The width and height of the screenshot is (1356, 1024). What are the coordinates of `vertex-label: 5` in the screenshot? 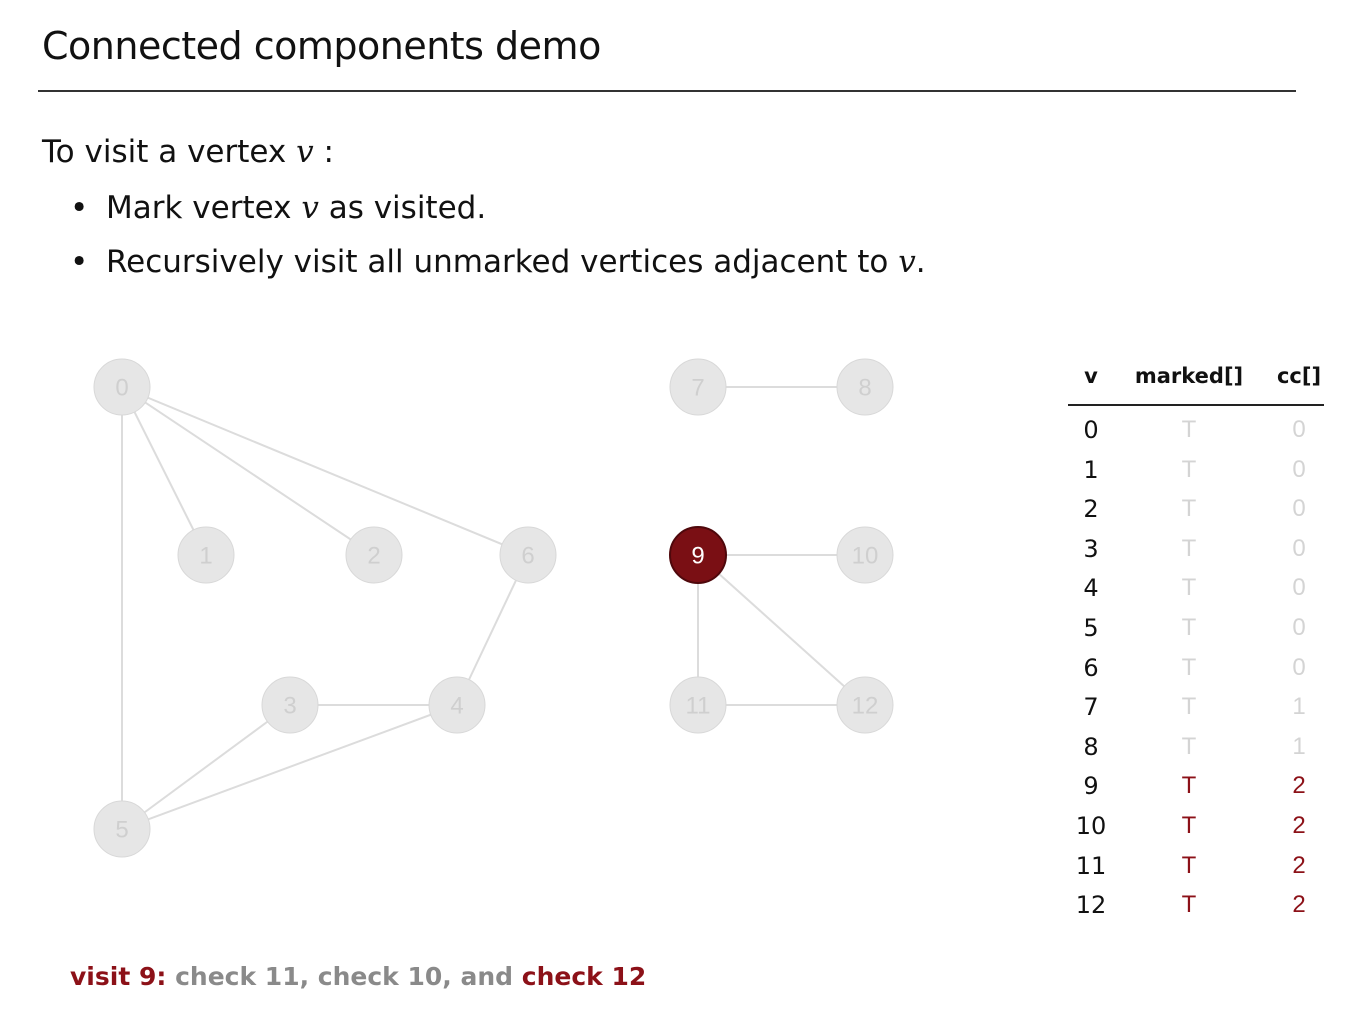 It's located at (121, 830).